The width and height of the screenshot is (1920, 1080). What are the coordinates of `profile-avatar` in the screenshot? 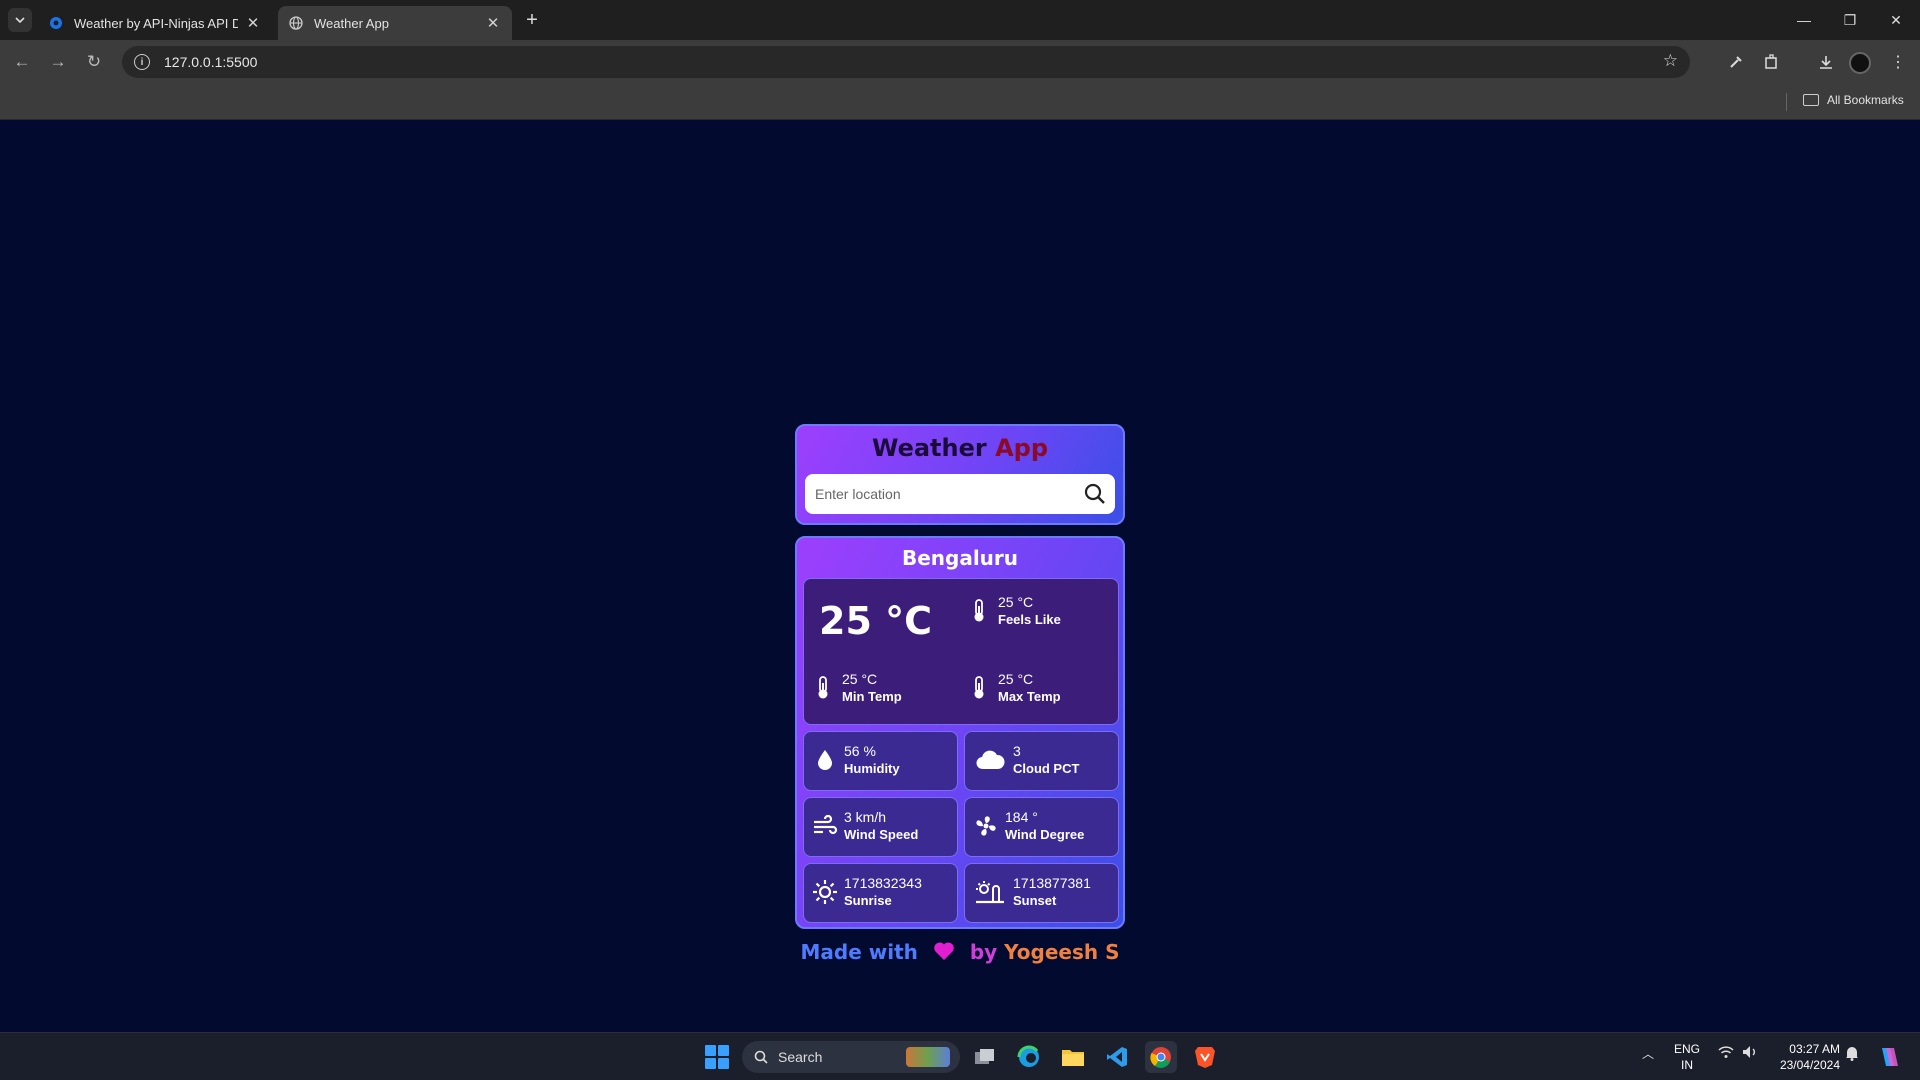 It's located at (1860, 63).